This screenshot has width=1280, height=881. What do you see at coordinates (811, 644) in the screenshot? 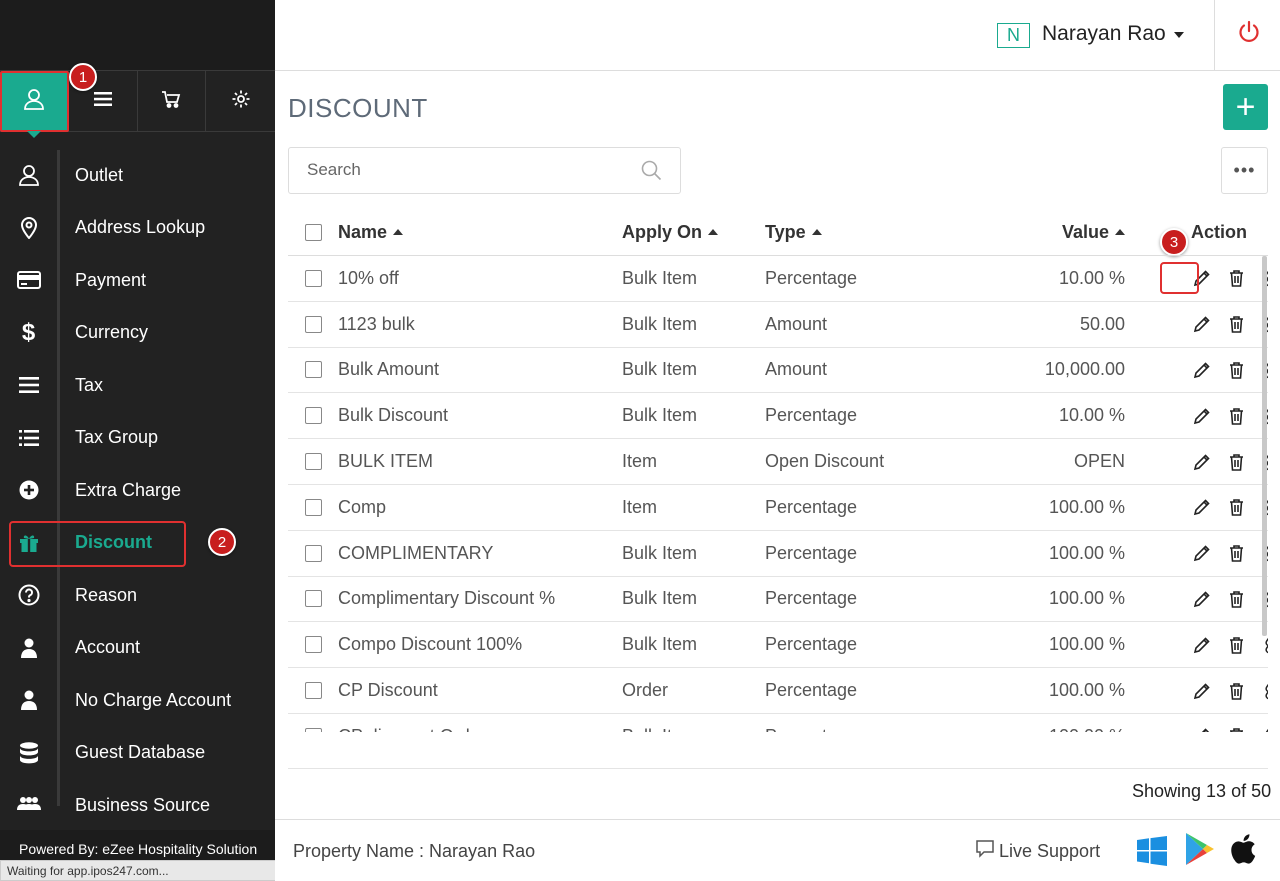
I see `discount-type: Percentage` at bounding box center [811, 644].